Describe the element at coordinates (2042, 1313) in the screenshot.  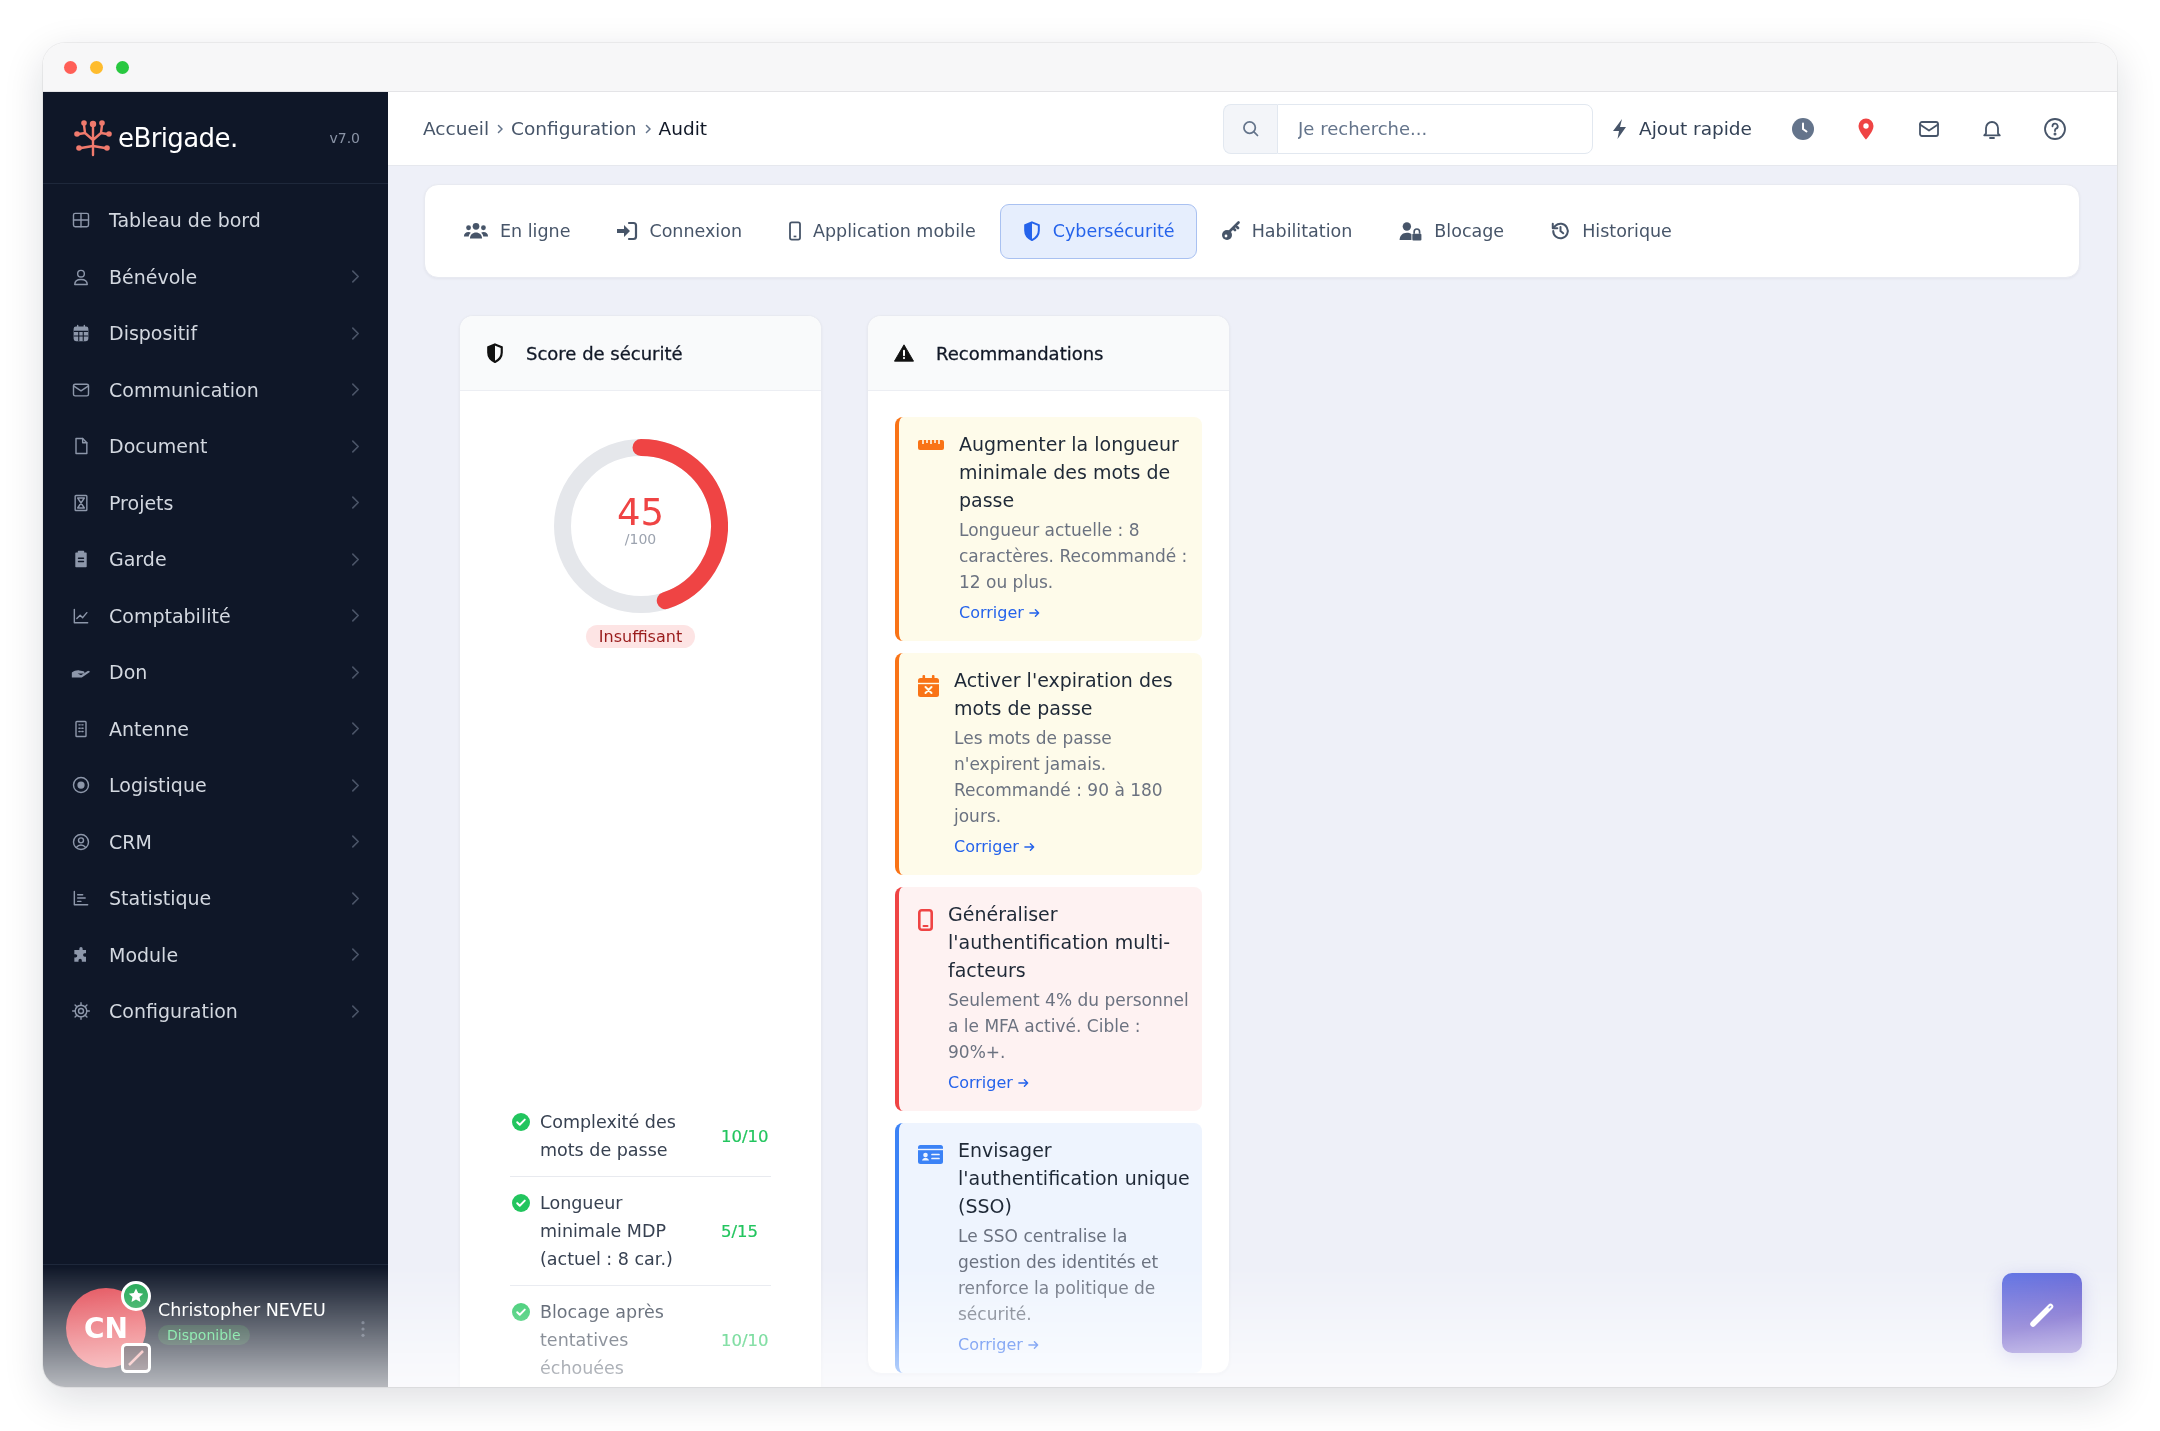
I see `edit-button` at that location.